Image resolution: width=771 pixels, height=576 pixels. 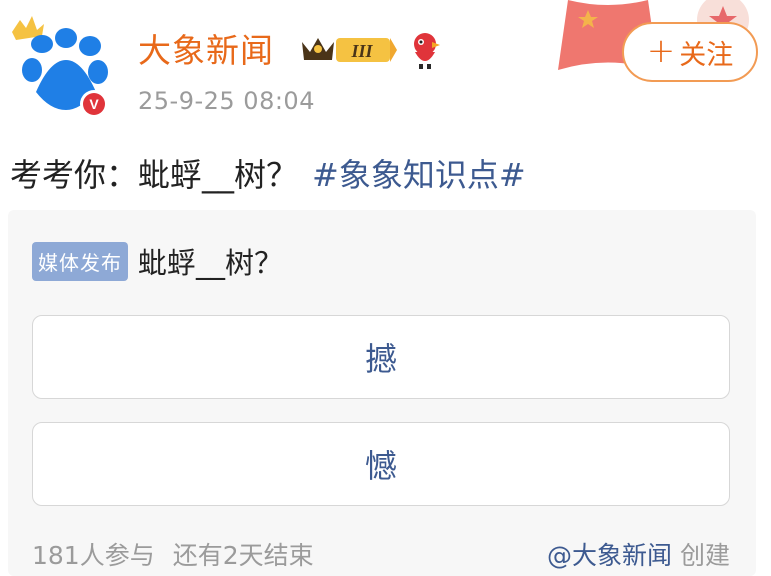 What do you see at coordinates (226, 101) in the screenshot?
I see `post-timestamp: 25-9-25 08:04` at bounding box center [226, 101].